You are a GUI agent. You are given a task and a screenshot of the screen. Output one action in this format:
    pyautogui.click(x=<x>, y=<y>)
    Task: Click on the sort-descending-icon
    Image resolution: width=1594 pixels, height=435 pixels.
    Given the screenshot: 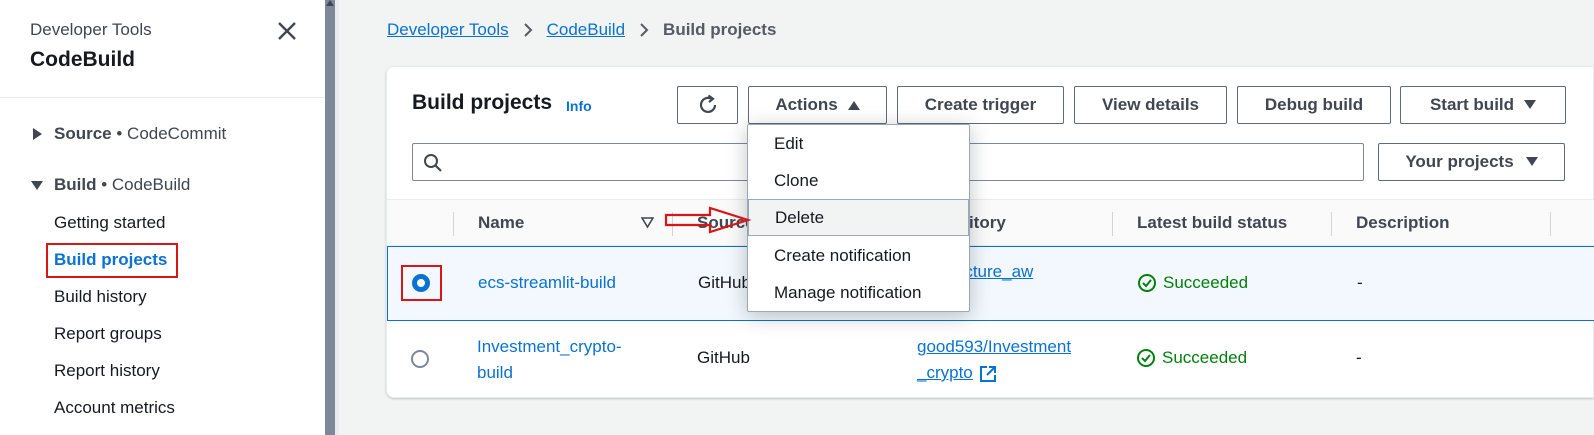 What is the action you would take?
    pyautogui.click(x=647, y=223)
    